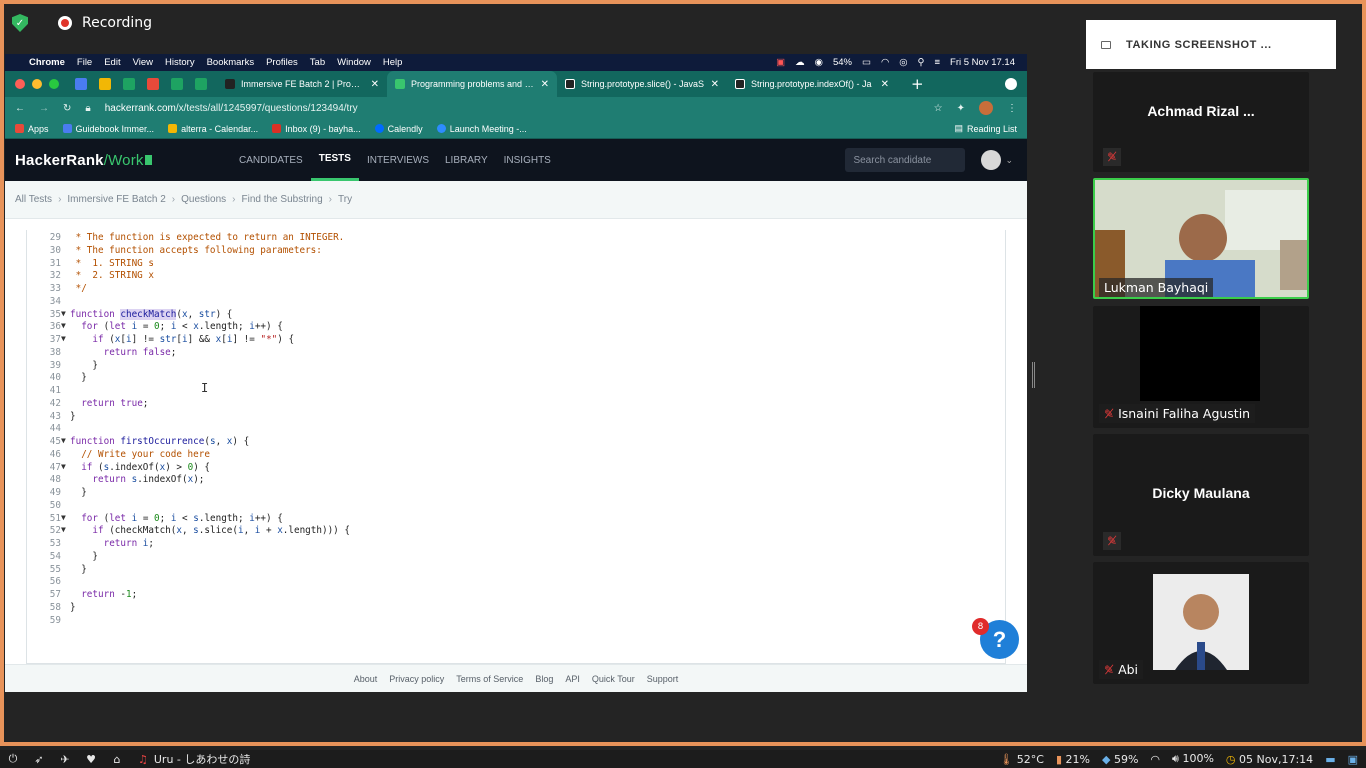  What do you see at coordinates (81, 84) in the screenshot?
I see `docs-icon` at bounding box center [81, 84].